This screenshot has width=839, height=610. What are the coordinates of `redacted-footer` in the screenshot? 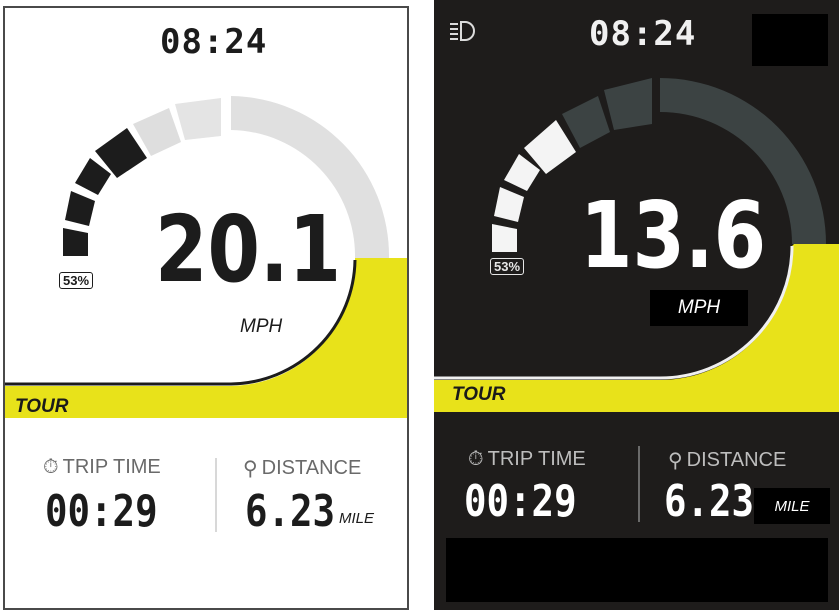 It's located at (637, 570).